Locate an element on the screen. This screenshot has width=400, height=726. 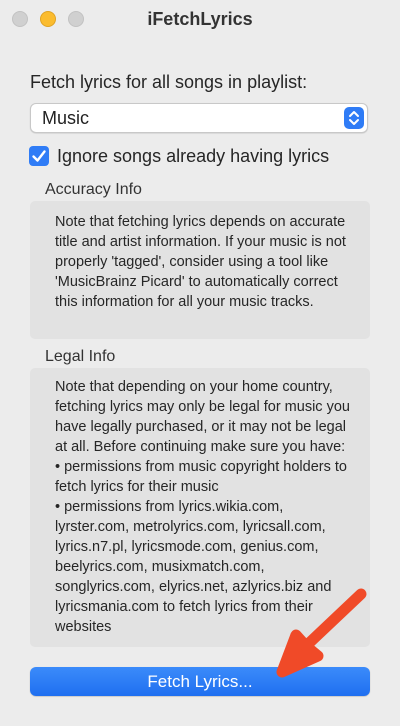
chevron-up-down-icon is located at coordinates (354, 118).